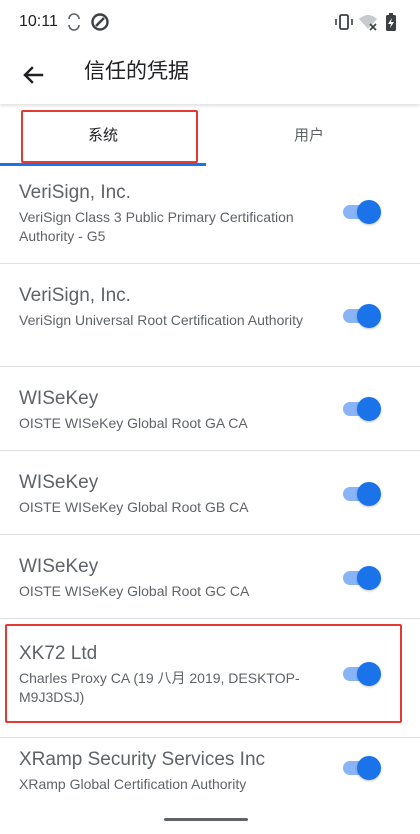  I want to click on vibrate-icon, so click(344, 22).